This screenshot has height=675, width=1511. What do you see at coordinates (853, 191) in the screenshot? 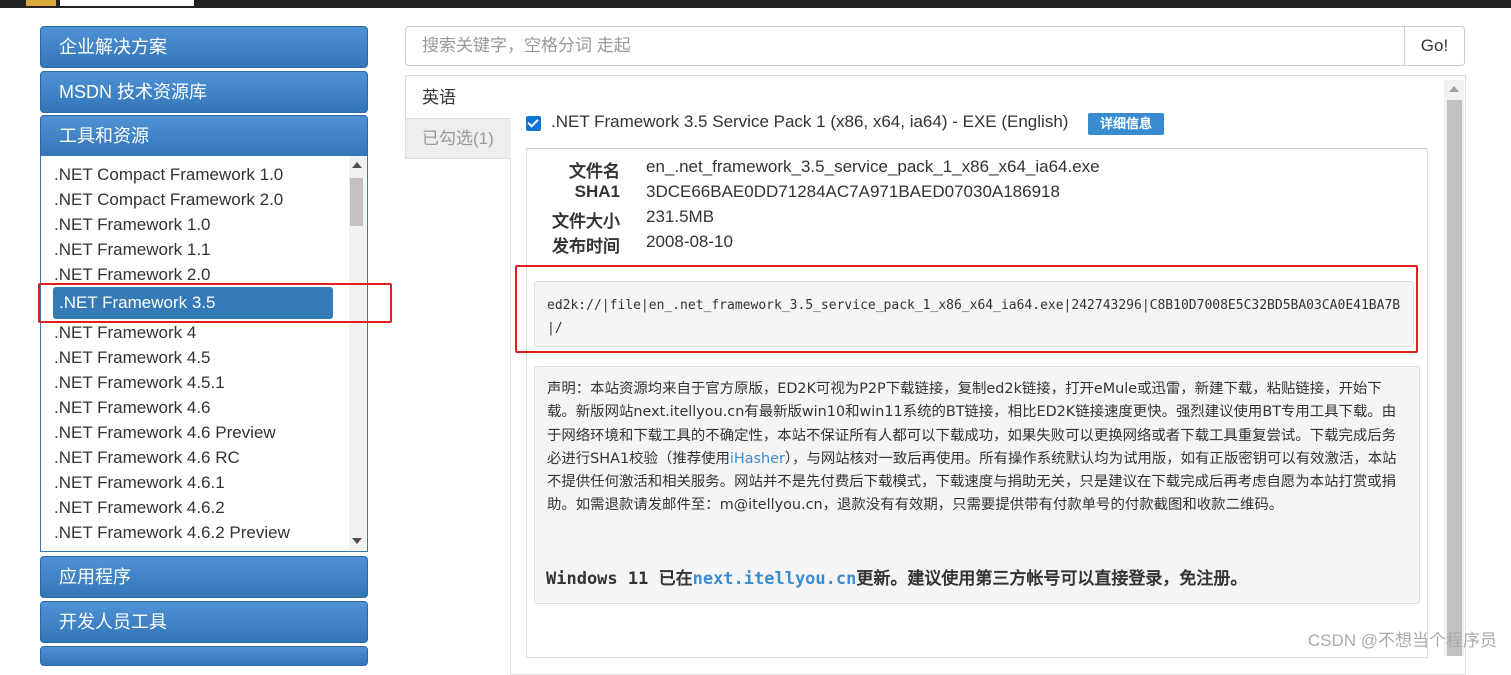
I see `sha1-value: 3DCE66BAE0DD71284AC7A971BAED07030A186918` at bounding box center [853, 191].